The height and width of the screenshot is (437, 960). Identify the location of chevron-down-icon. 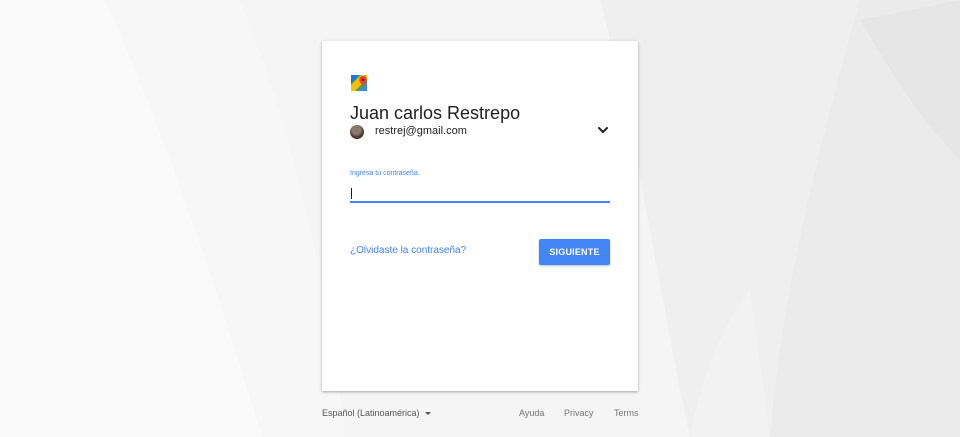
(603, 130).